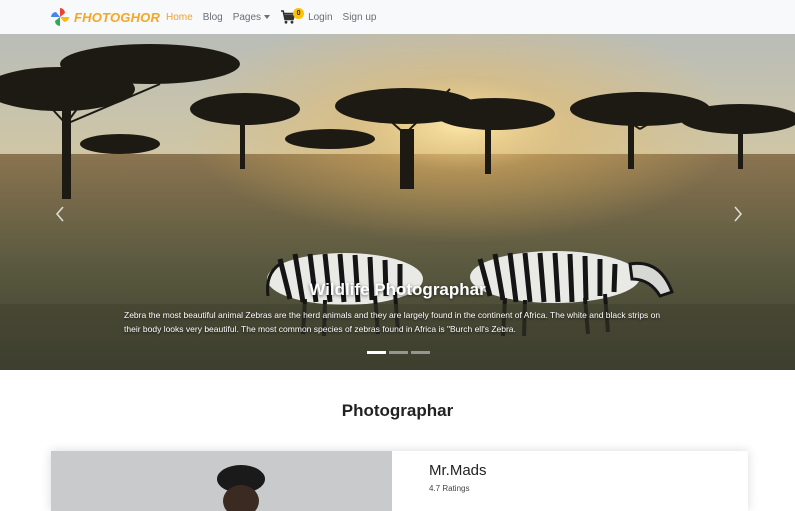  I want to click on section-title: Photographar, so click(397, 410).